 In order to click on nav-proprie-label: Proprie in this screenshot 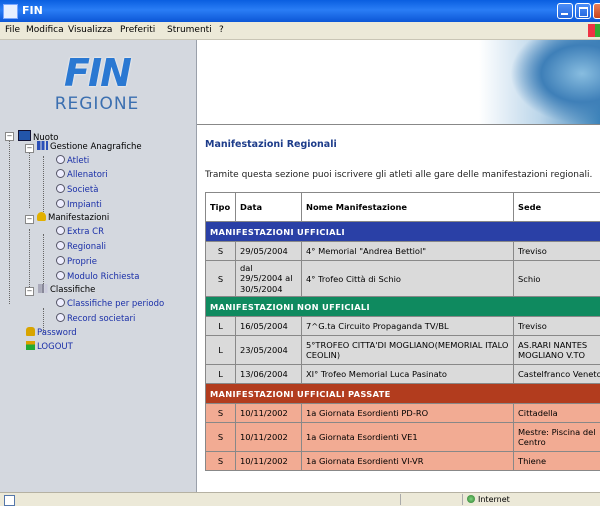, I will do `click(82, 262)`.